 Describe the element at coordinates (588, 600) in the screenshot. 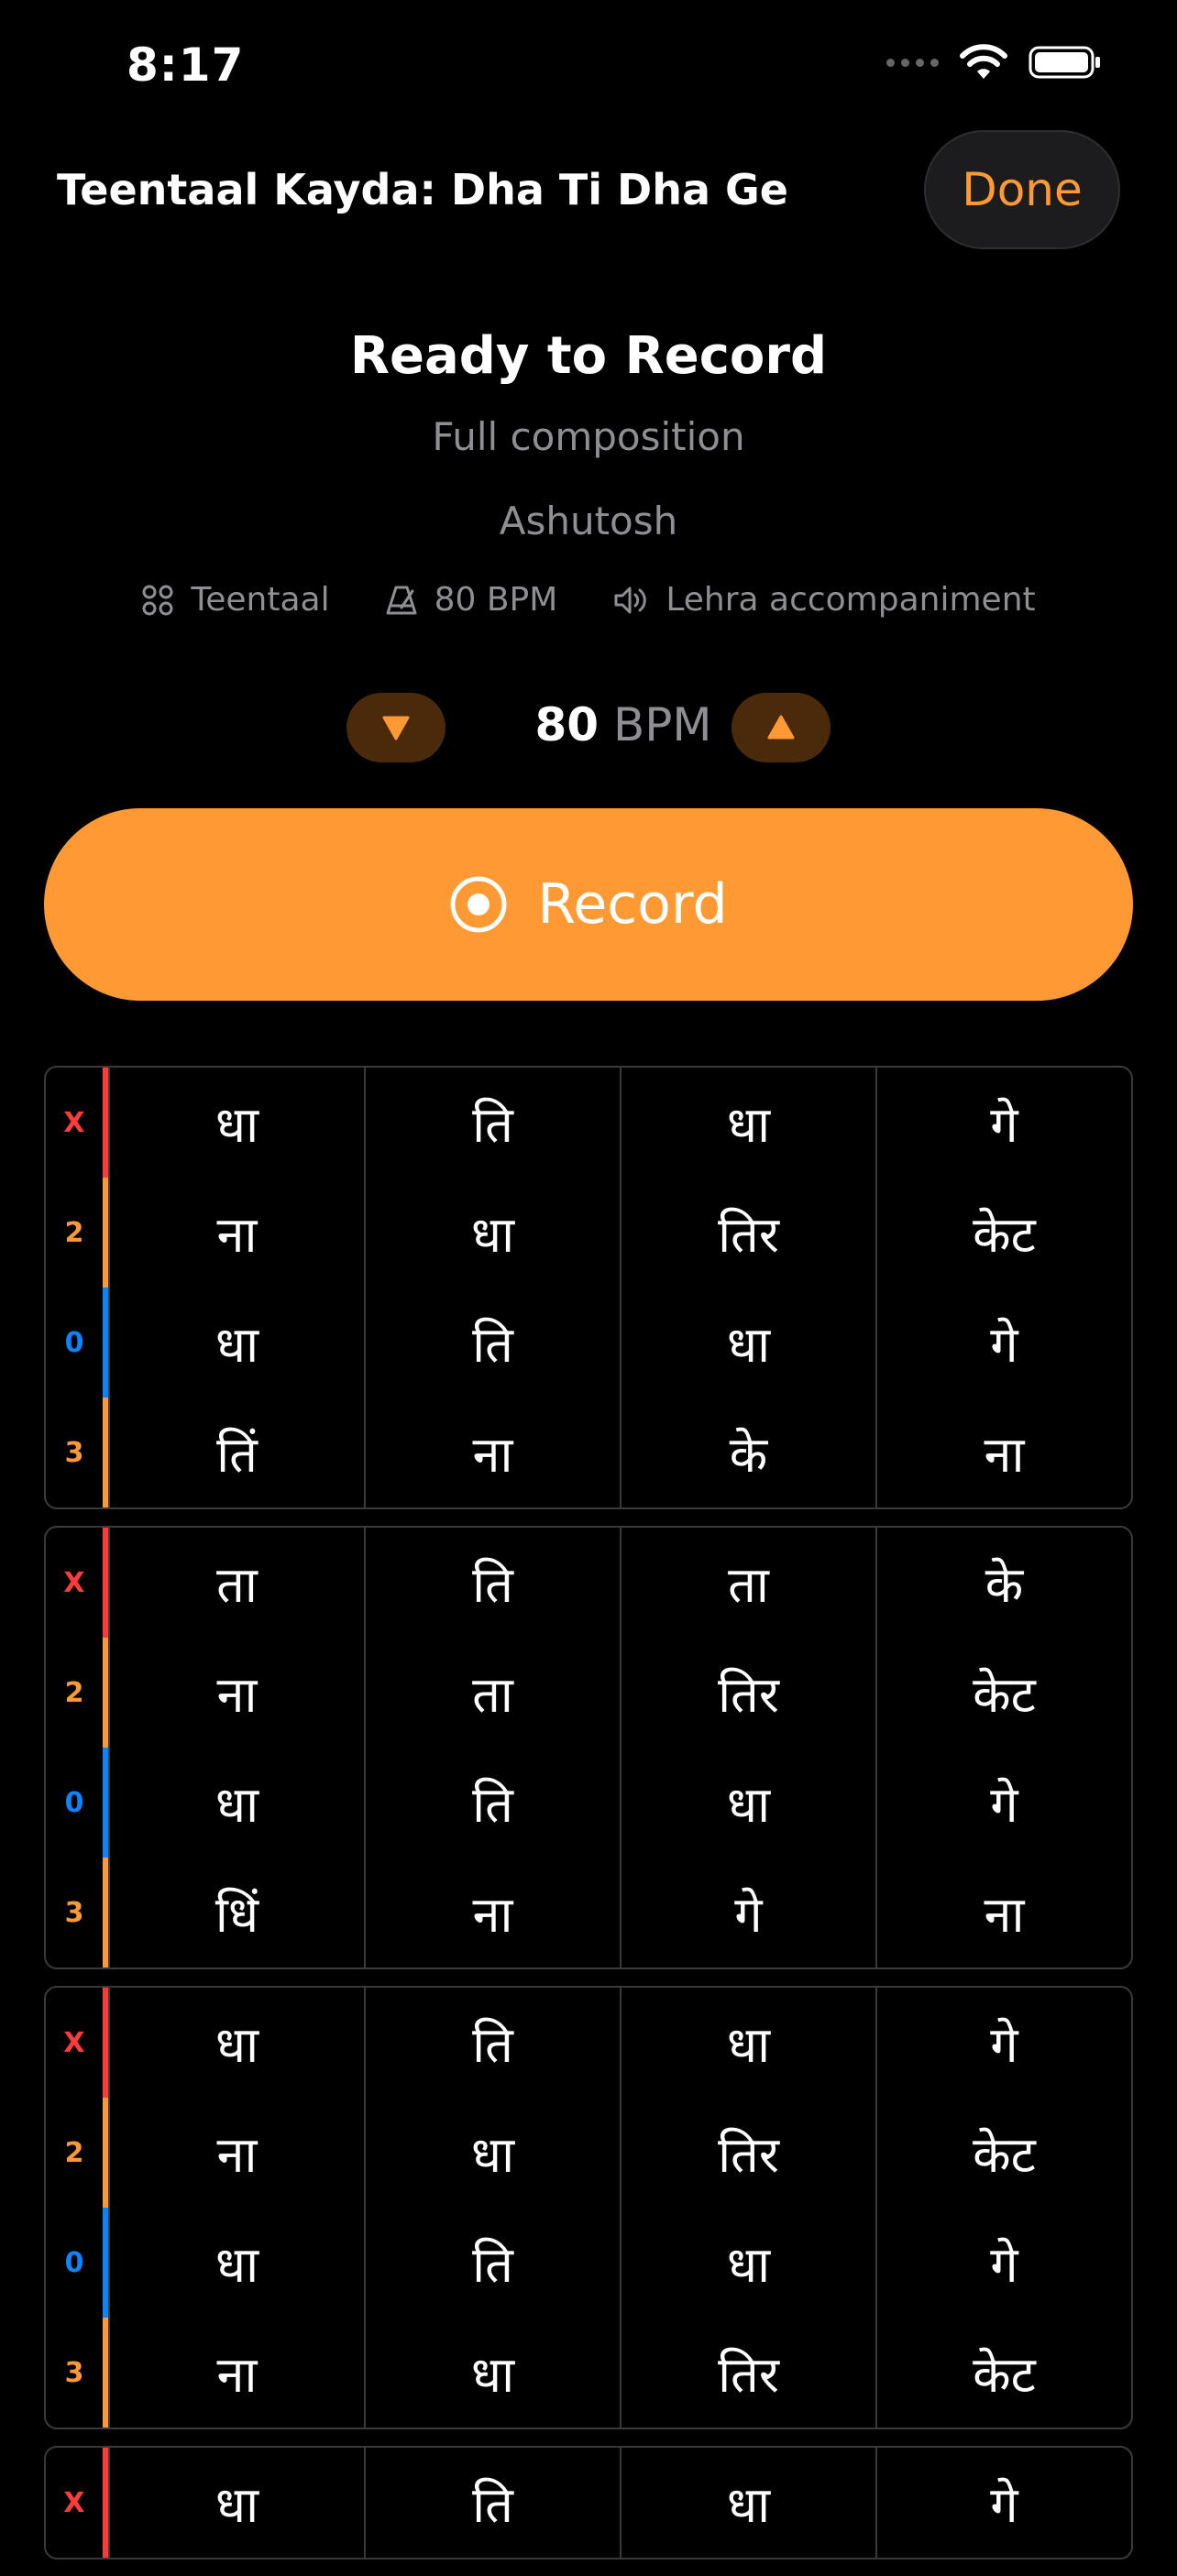

I see `session-meta: Teentaal 80 BPM Lehra accompaniment` at that location.